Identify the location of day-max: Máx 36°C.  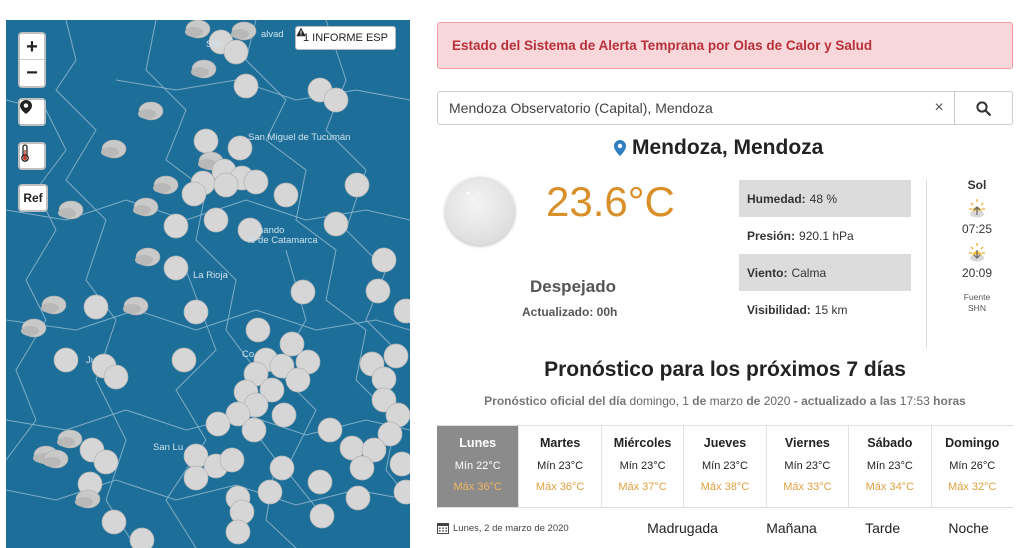
(560, 487).